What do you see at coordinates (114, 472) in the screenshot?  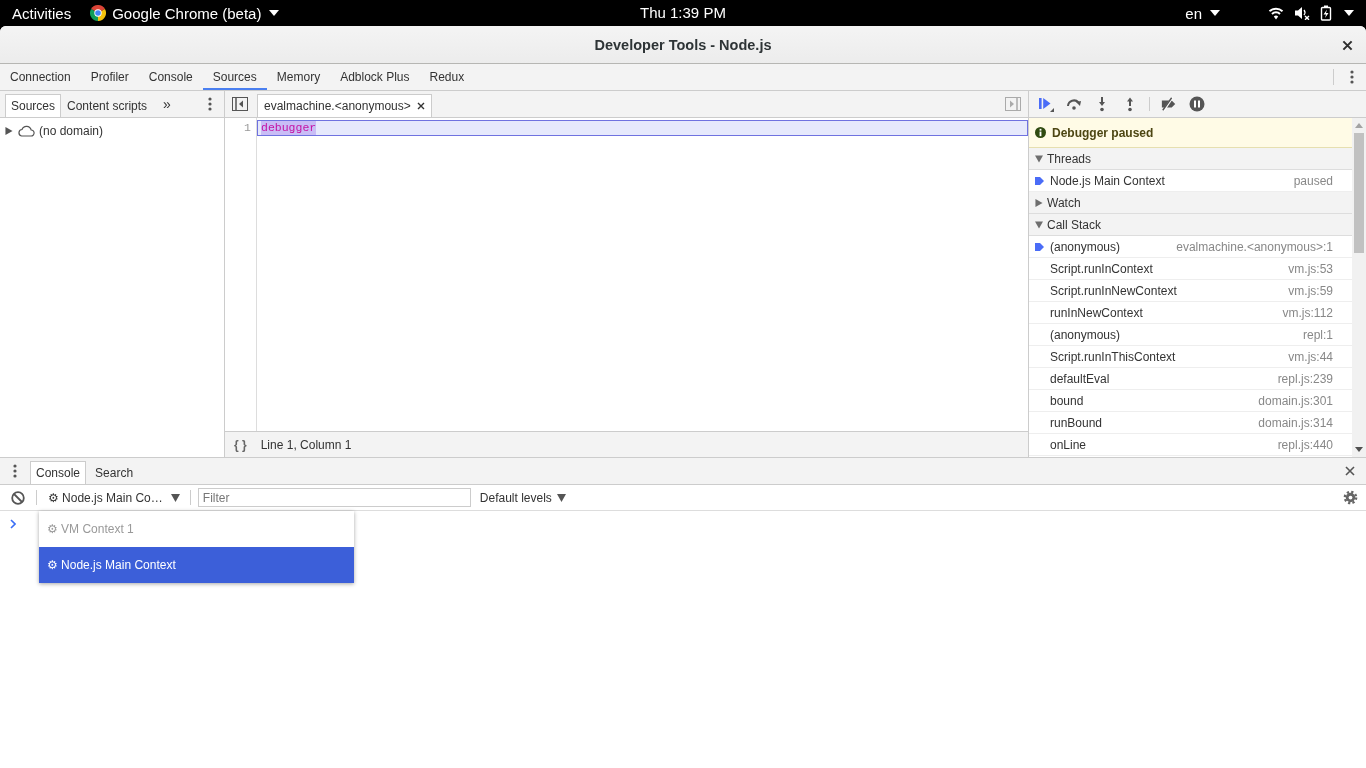 I see `drawer-tab: Search` at bounding box center [114, 472].